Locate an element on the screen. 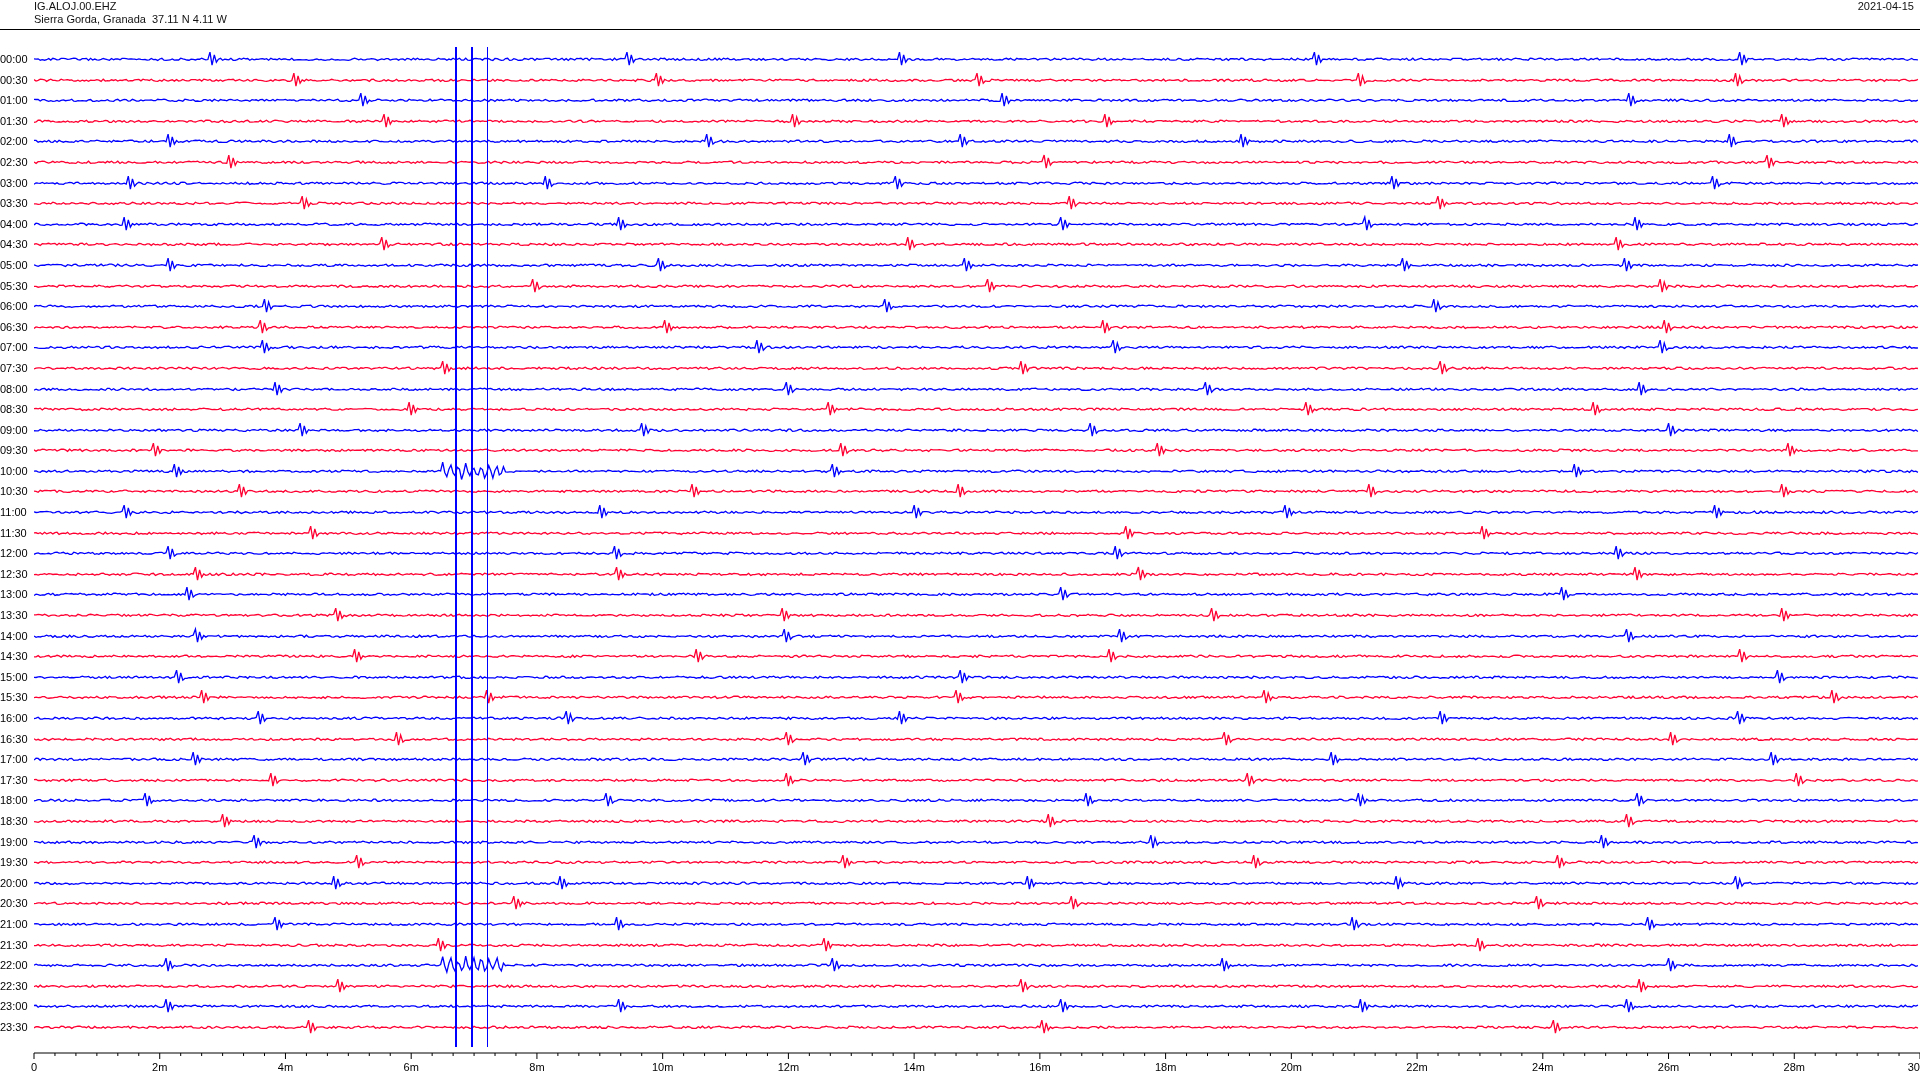  time-label: 16:00 is located at coordinates (14, 718).